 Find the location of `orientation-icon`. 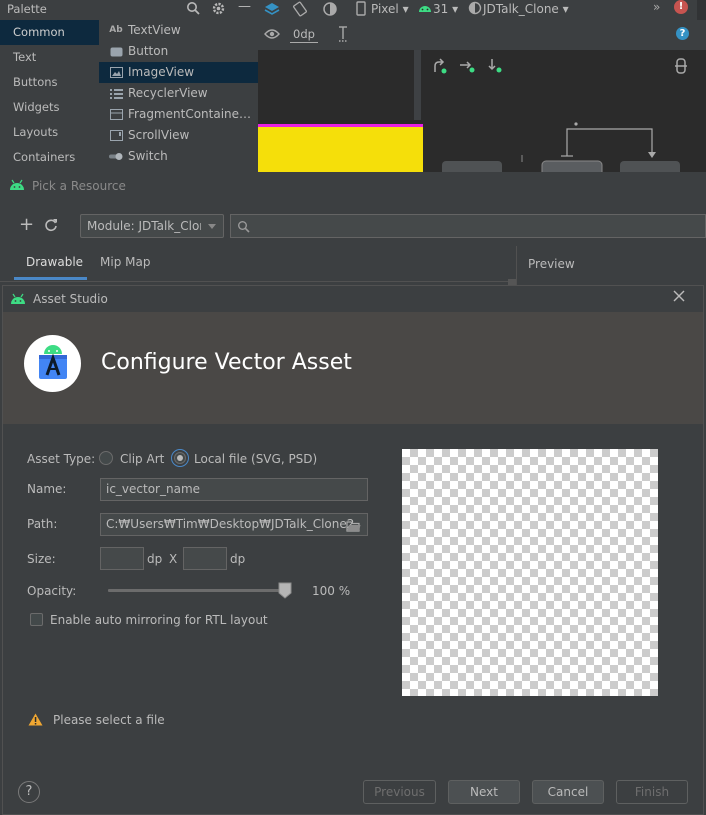

orientation-icon is located at coordinates (300, 10).